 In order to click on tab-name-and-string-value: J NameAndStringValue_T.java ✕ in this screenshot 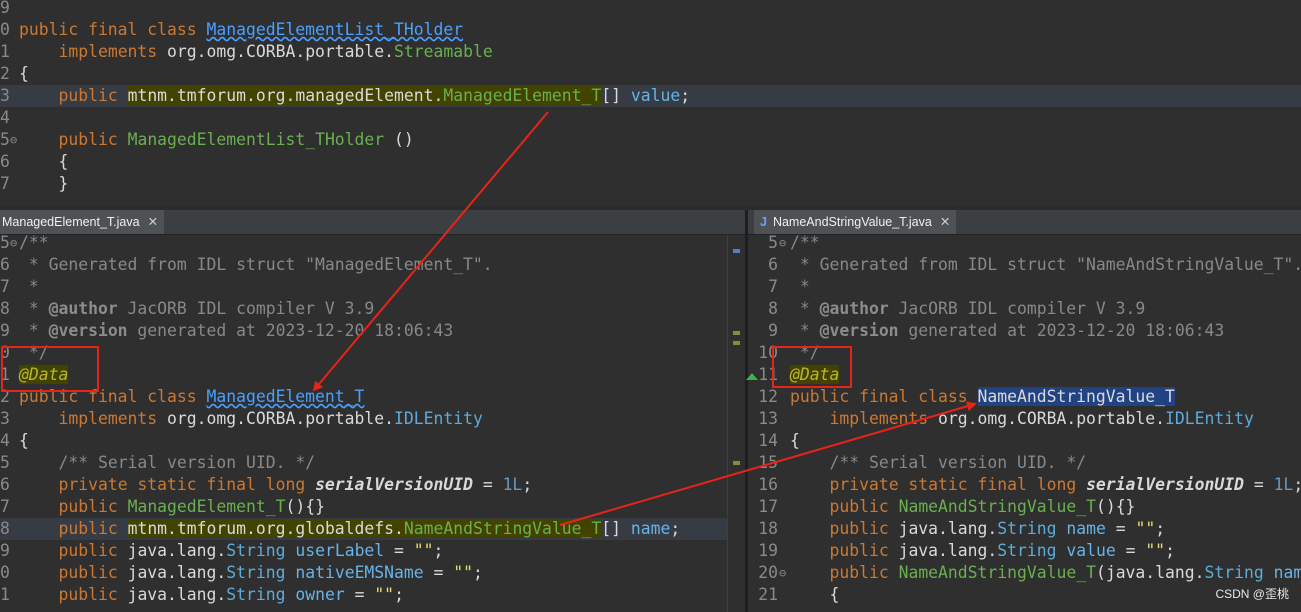, I will do `click(855, 222)`.